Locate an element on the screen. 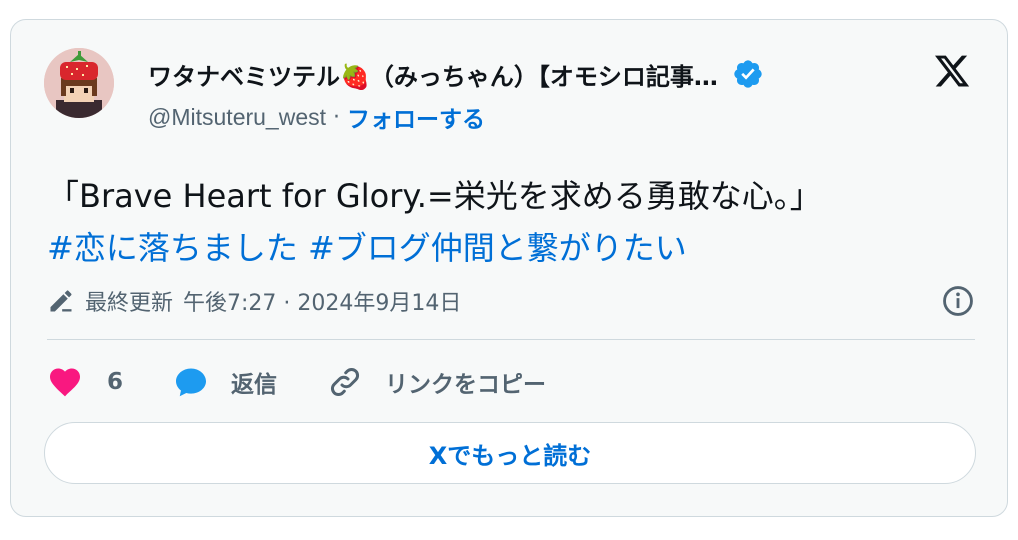 This screenshot has width=1018, height=540. divider is located at coordinates (511, 339).